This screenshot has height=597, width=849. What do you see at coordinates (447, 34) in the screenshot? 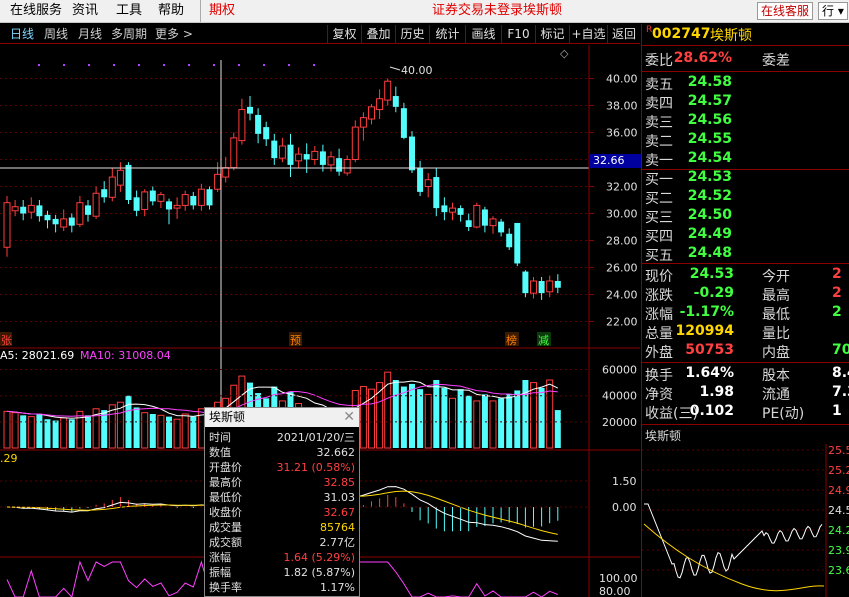
I see `statistics-button: 统计` at bounding box center [447, 34].